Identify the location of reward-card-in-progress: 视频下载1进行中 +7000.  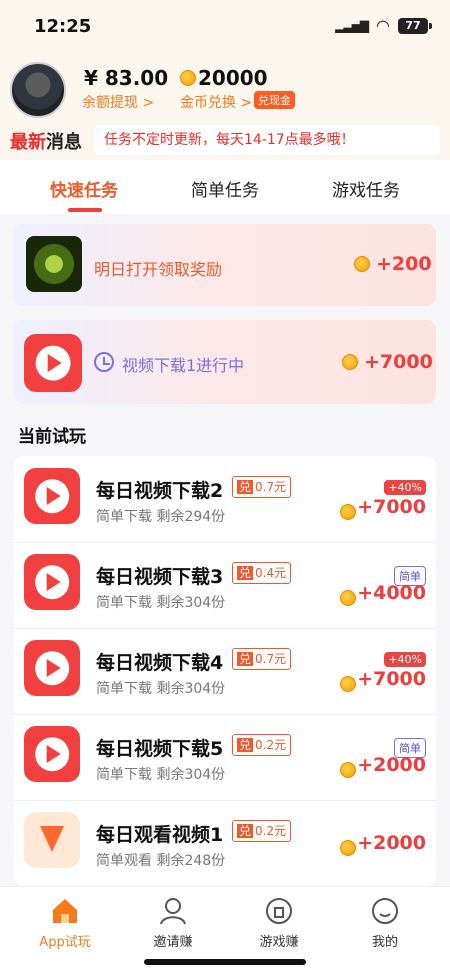
(225, 362).